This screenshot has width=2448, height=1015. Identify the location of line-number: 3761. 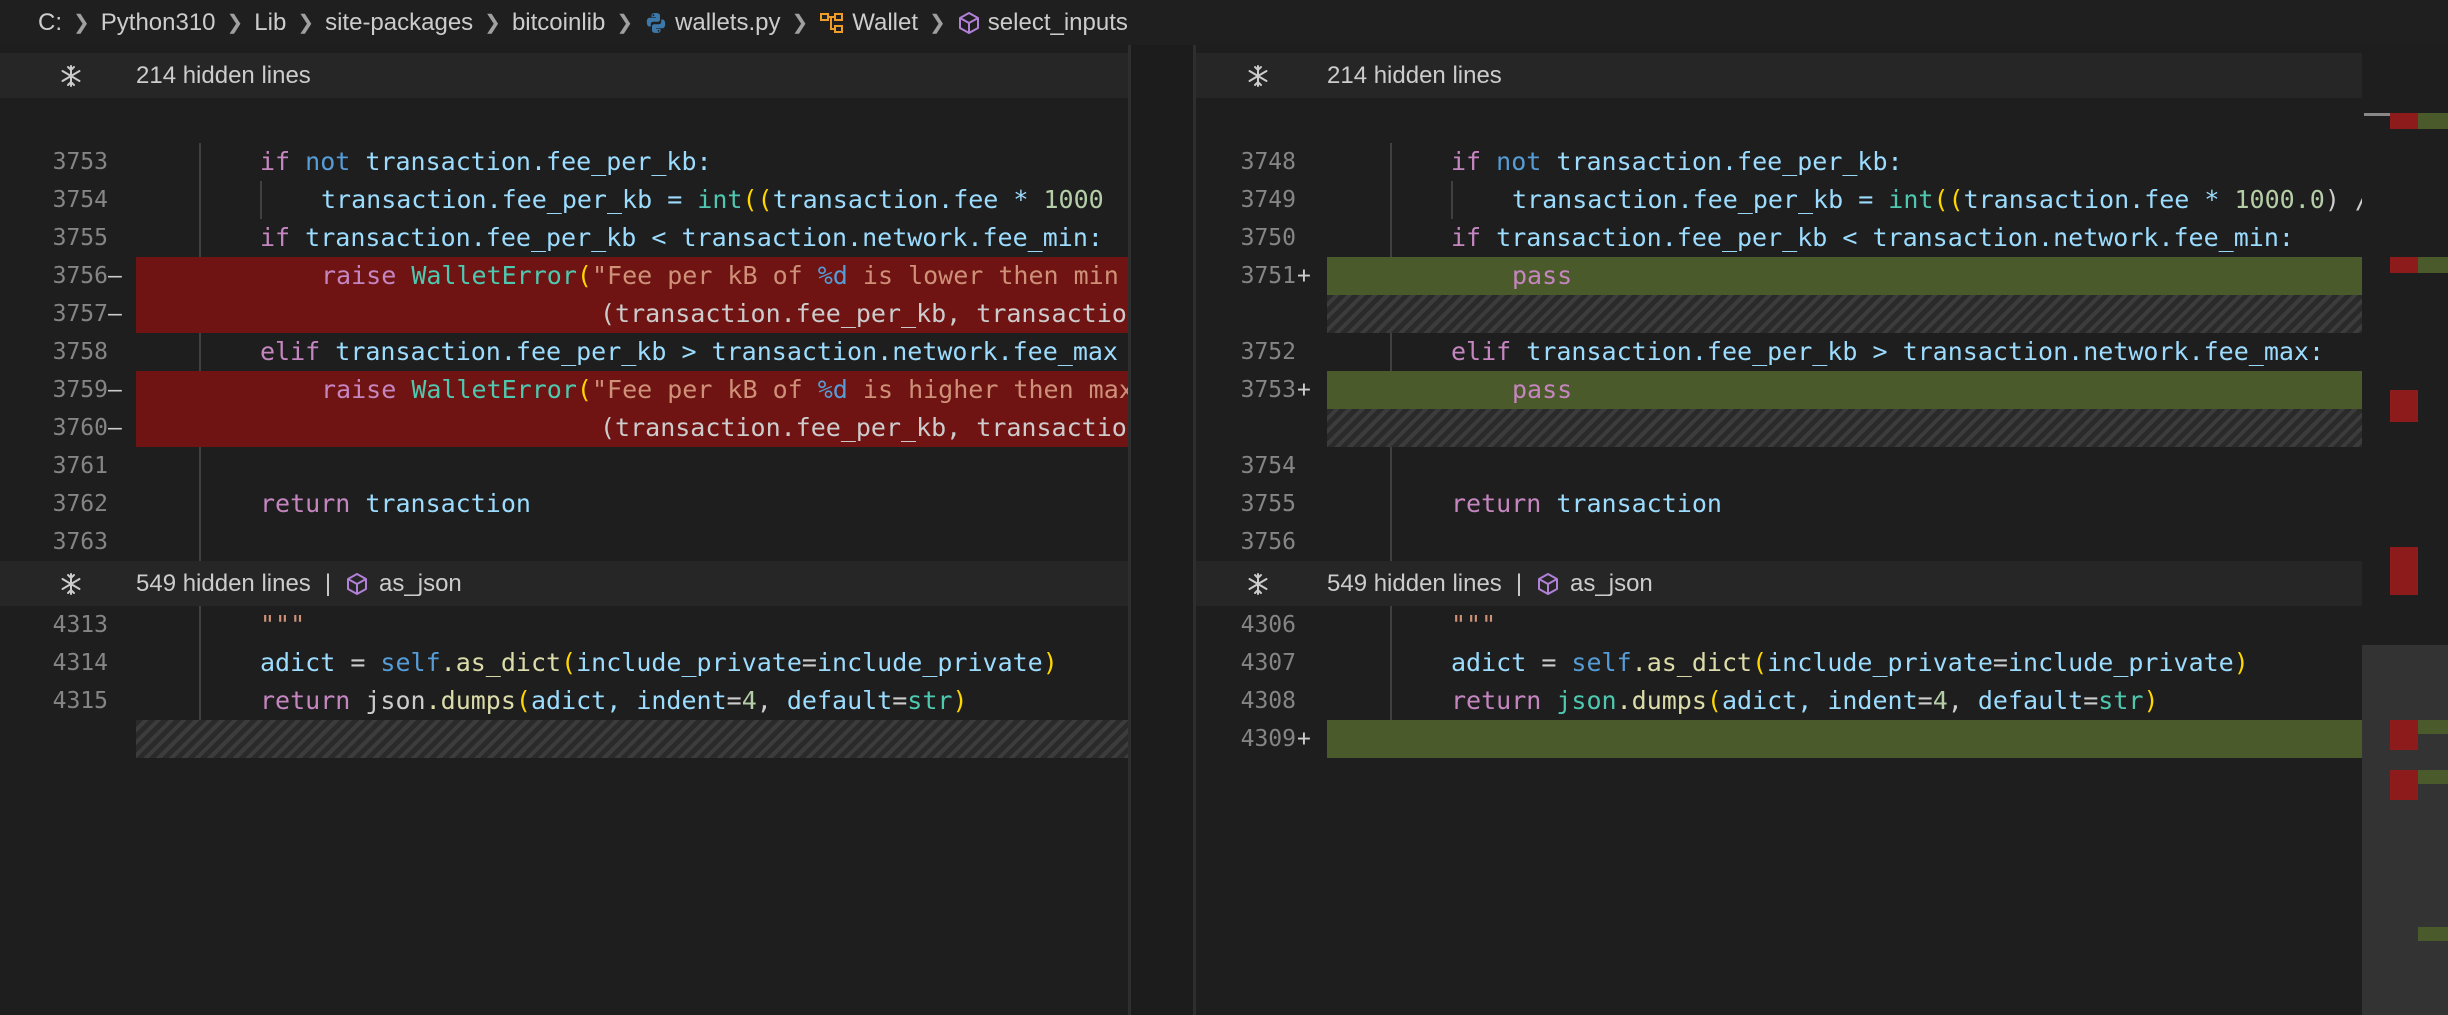
(80, 466).